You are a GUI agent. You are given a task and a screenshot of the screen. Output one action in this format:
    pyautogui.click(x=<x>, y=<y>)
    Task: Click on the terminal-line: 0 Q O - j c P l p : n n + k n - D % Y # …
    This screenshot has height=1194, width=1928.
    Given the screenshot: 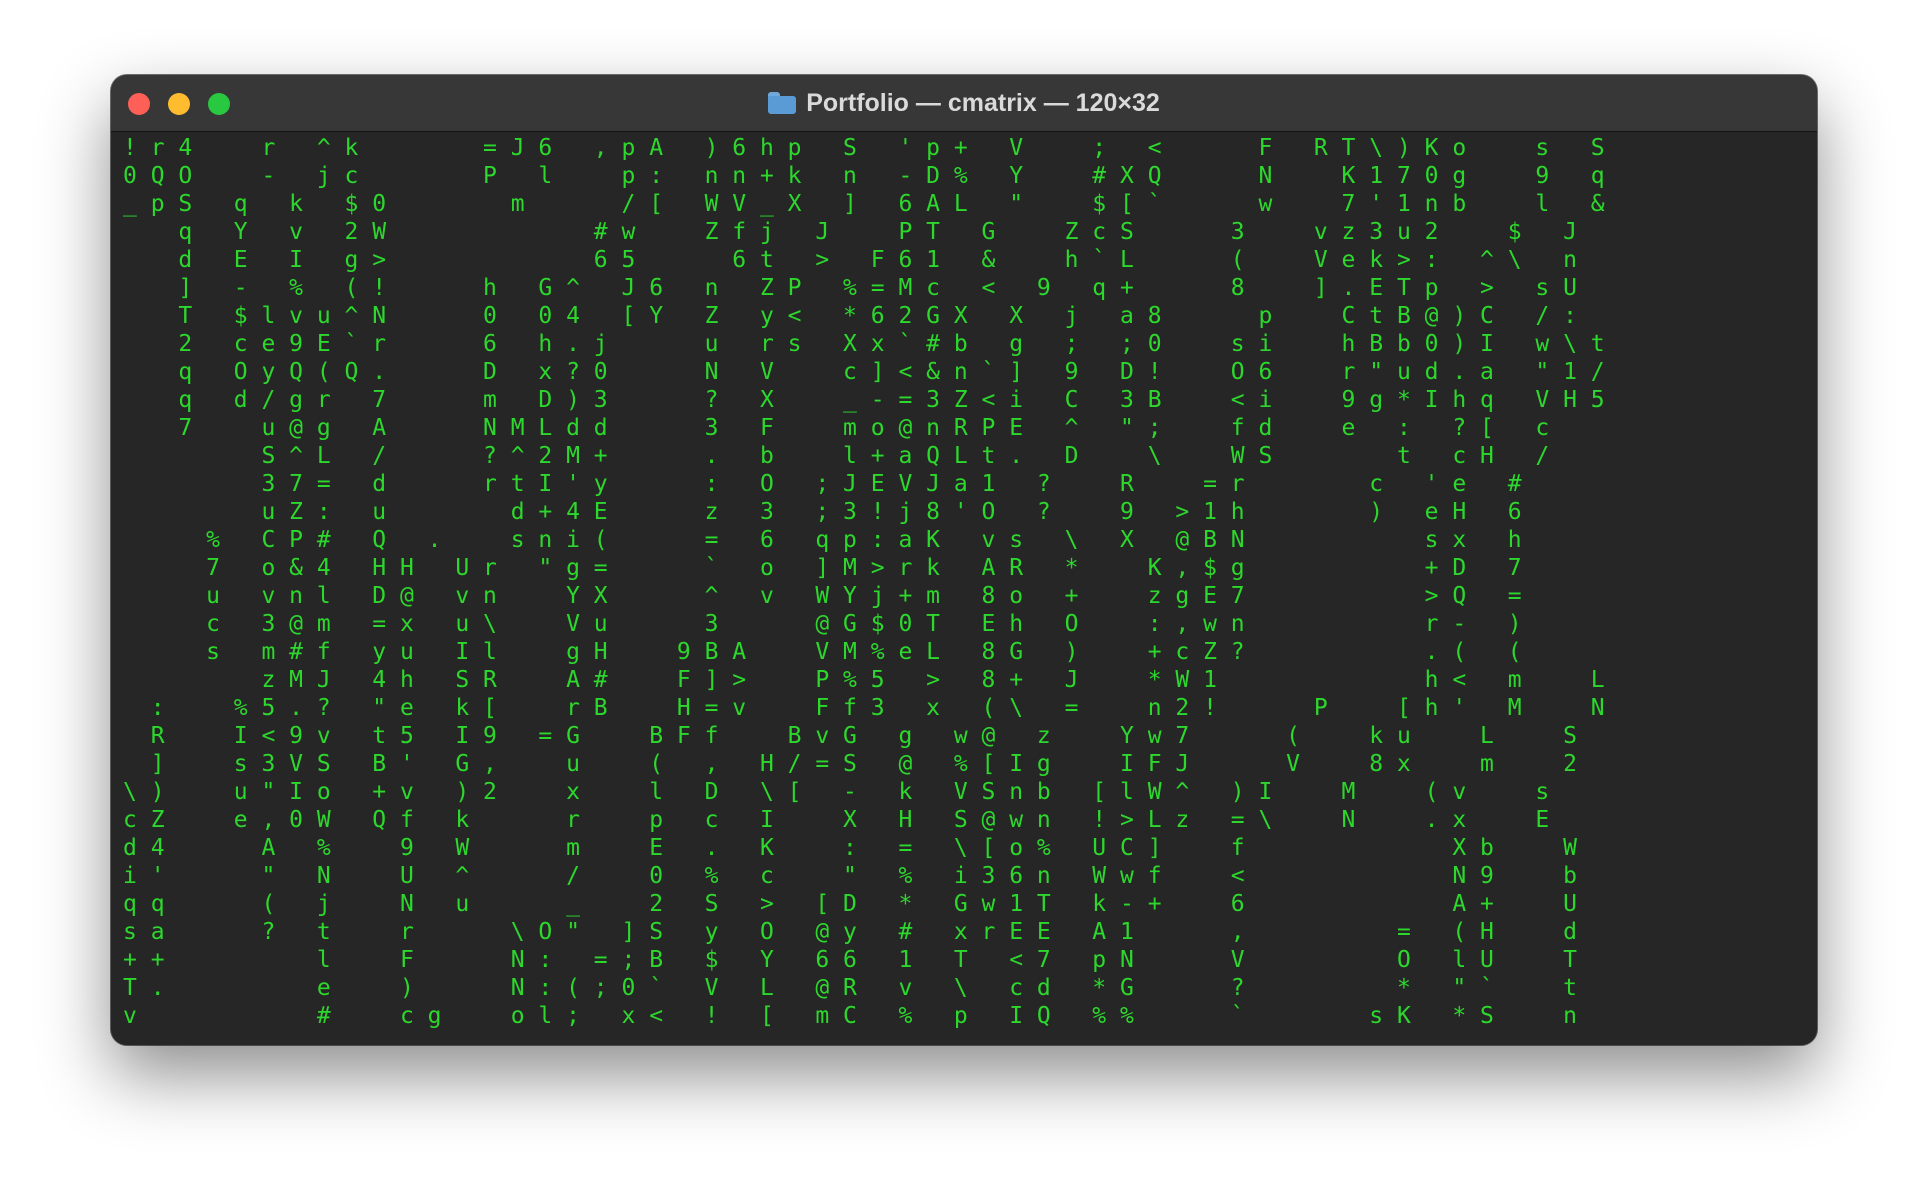 What is the action you would take?
    pyautogui.click(x=864, y=176)
    